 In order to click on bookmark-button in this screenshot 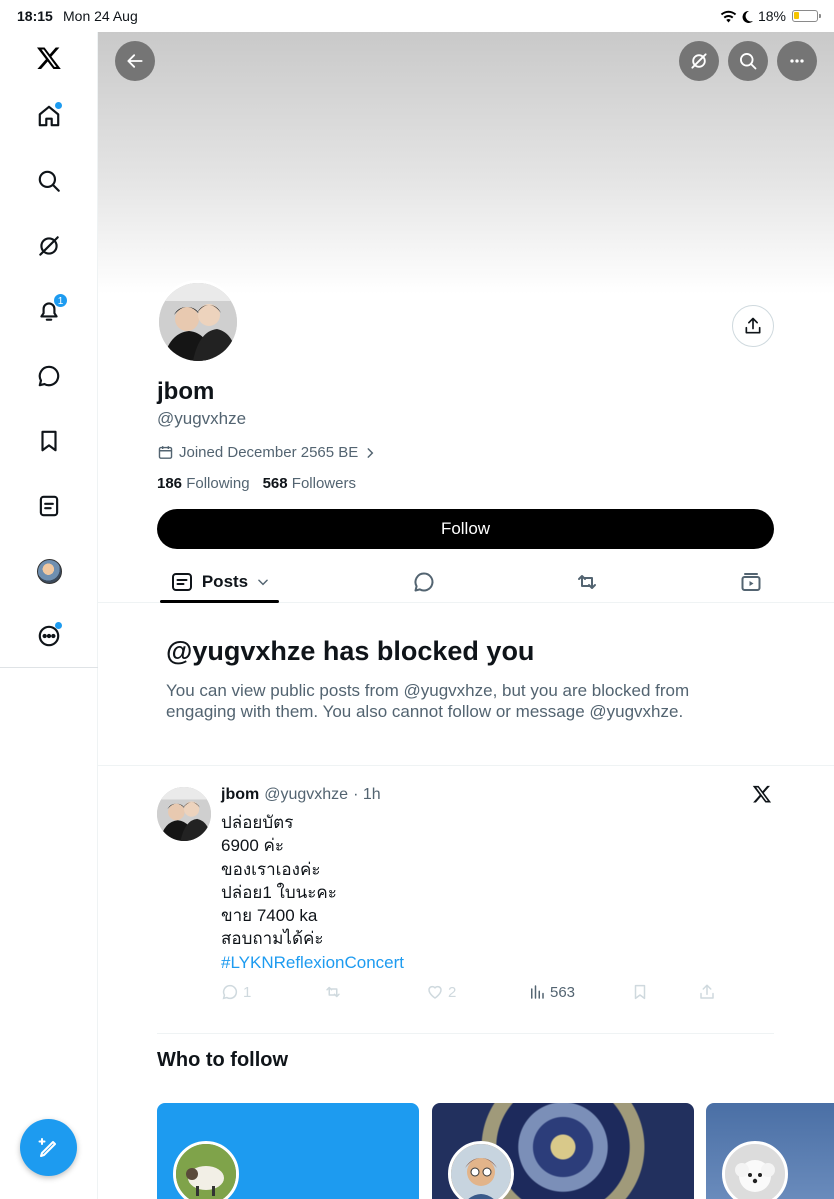, I will do `click(640, 992)`.